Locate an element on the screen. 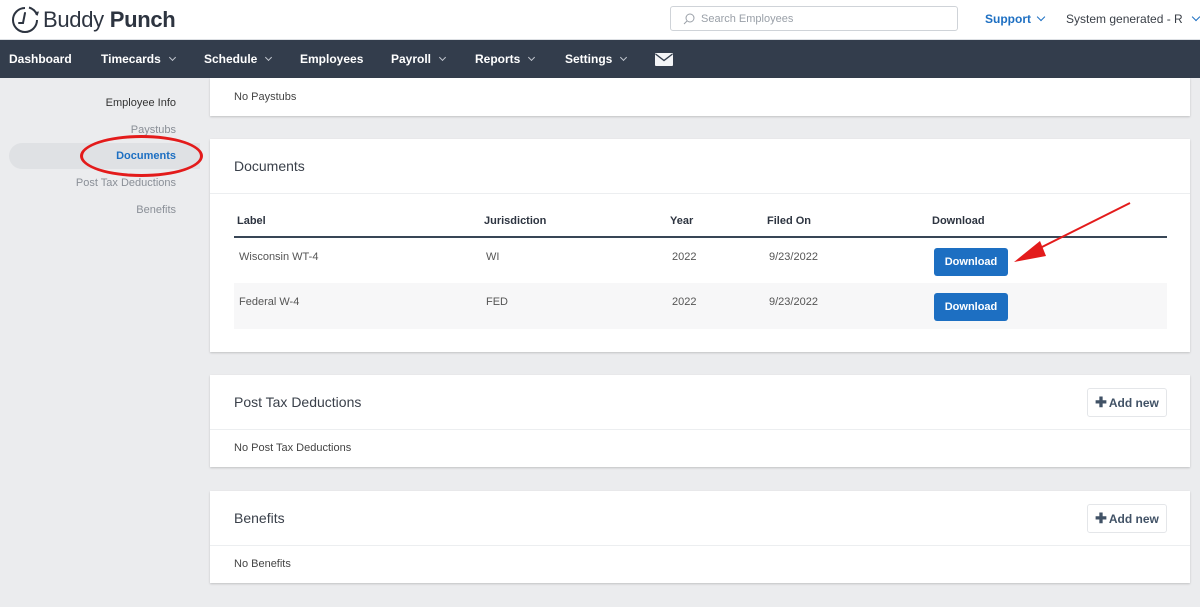  support-menu: Support is located at coordinates (1015, 19).